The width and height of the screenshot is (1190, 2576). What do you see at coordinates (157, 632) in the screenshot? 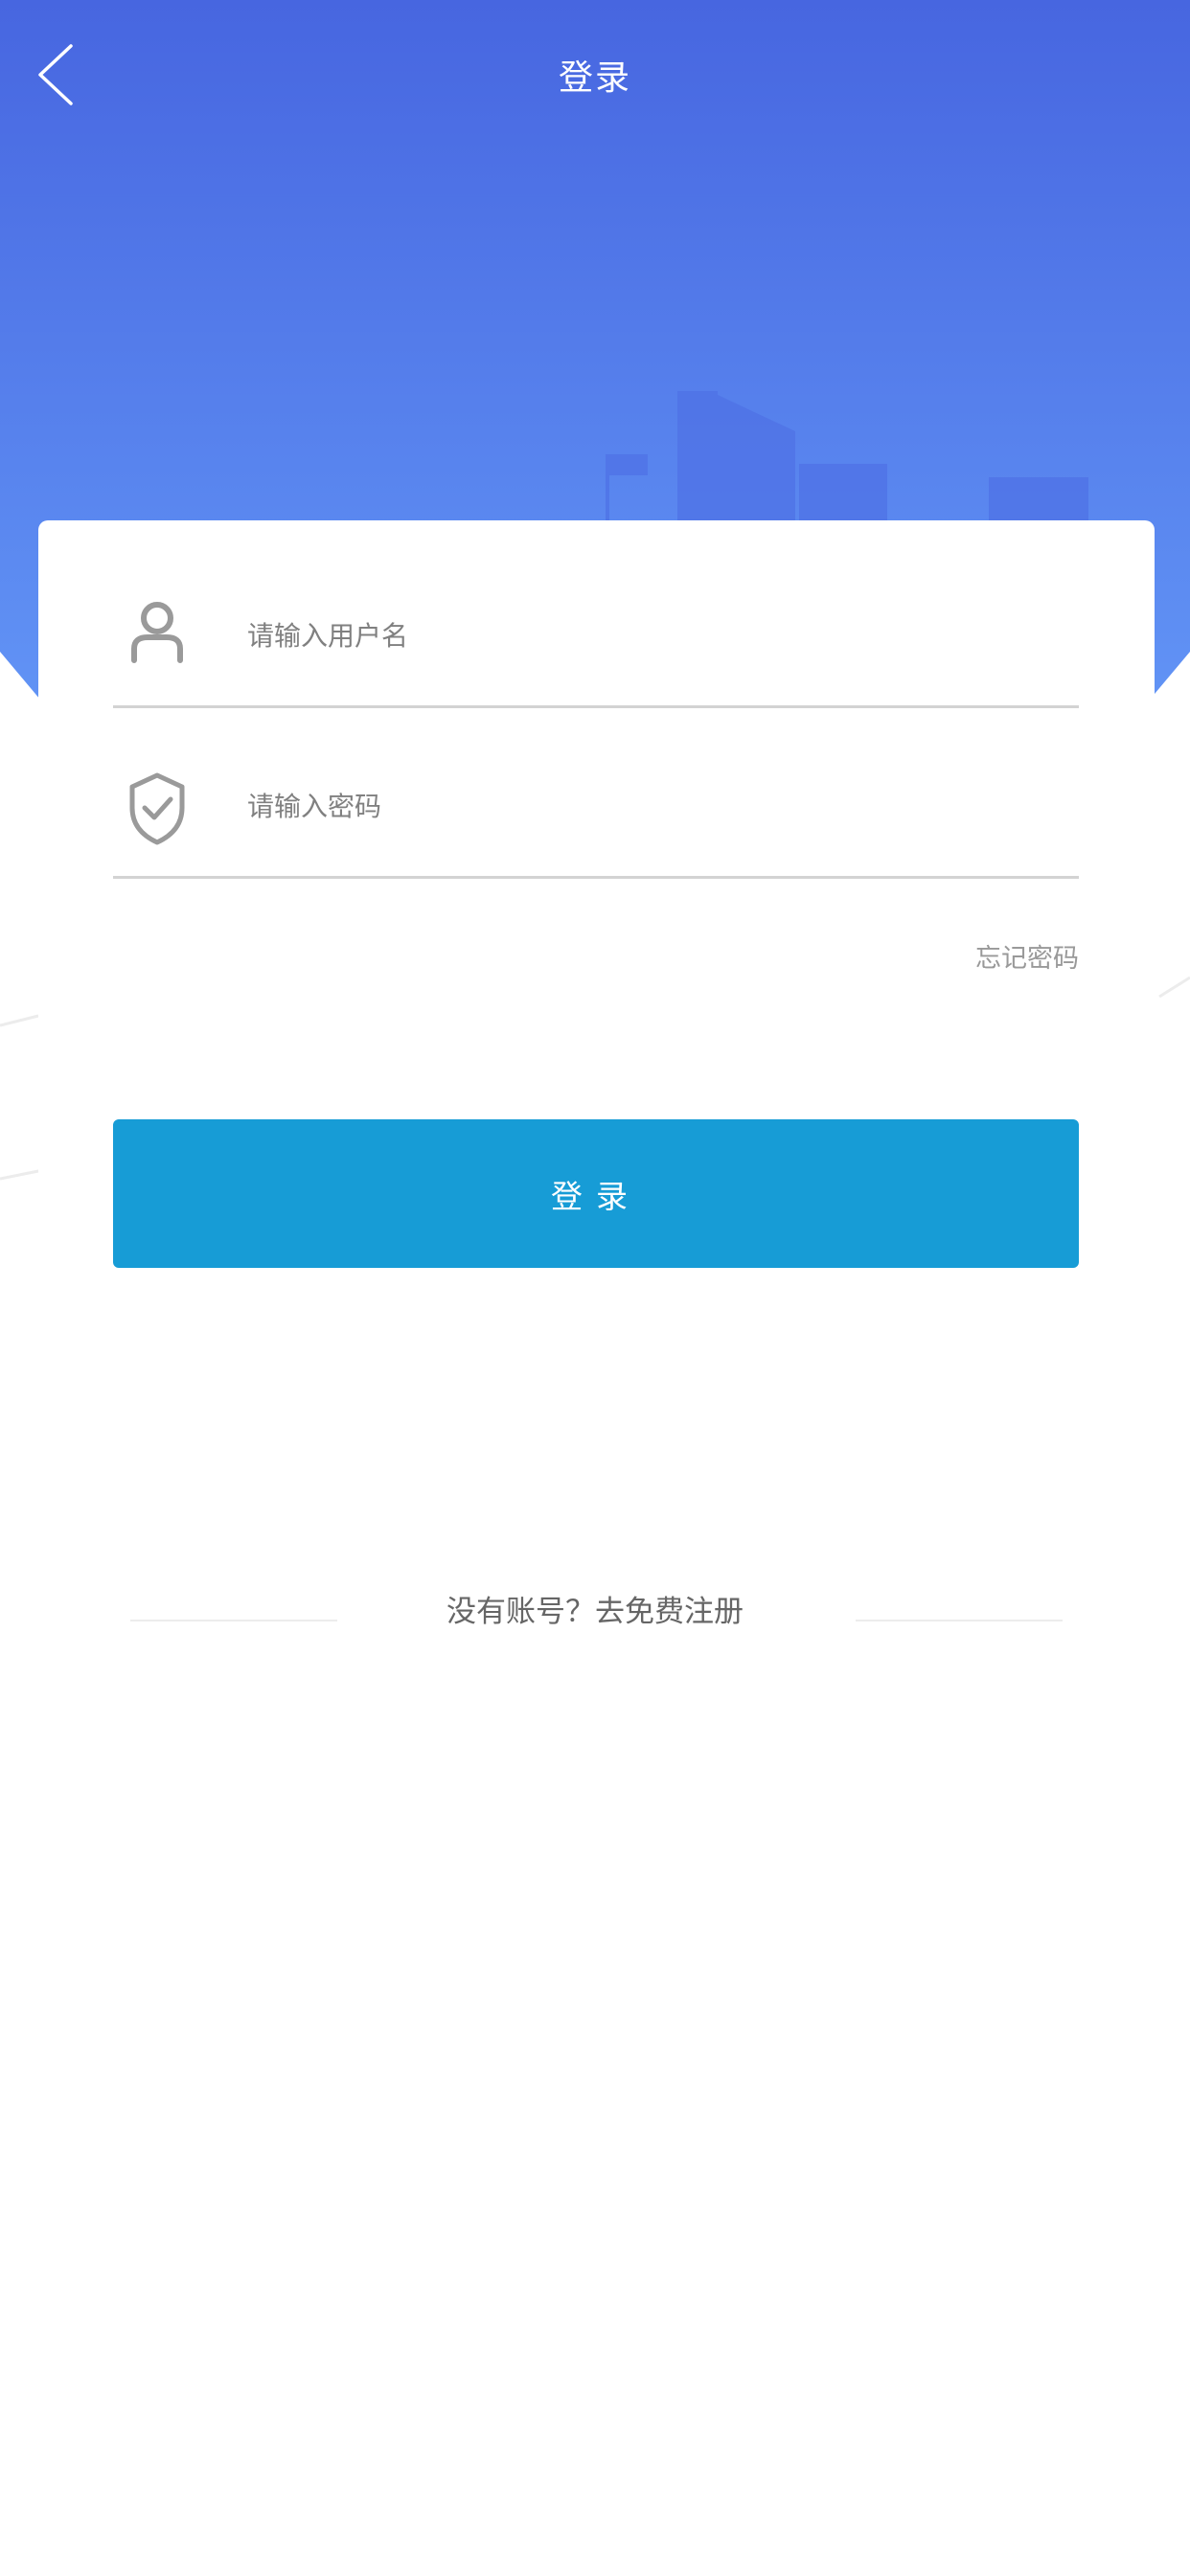
I see `user-icon` at bounding box center [157, 632].